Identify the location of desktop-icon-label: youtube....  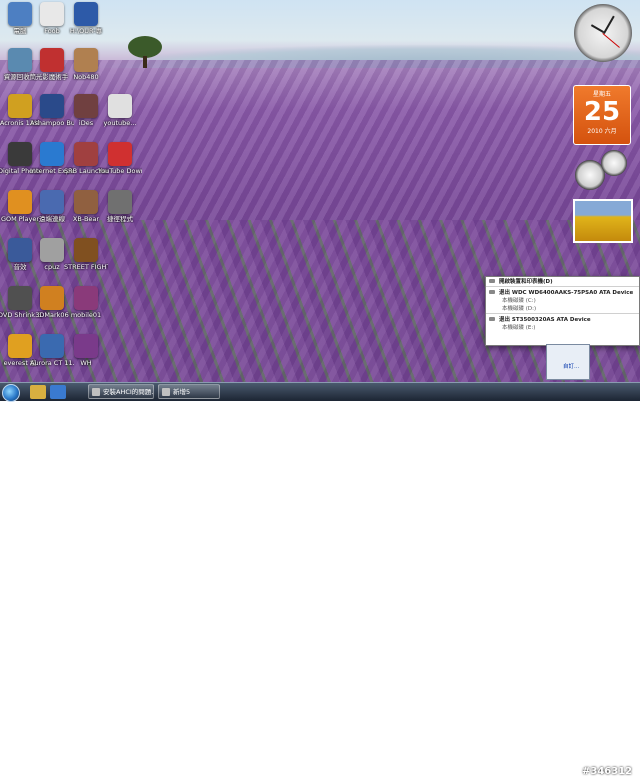
(120, 123).